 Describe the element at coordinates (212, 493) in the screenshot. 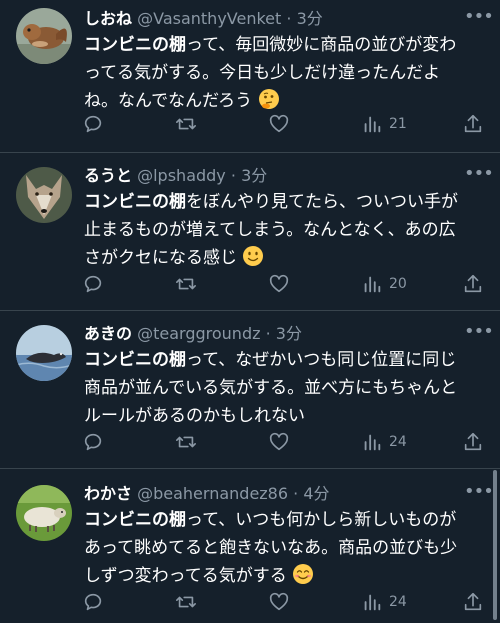

I see `user-handle: @beahernandez86` at that location.